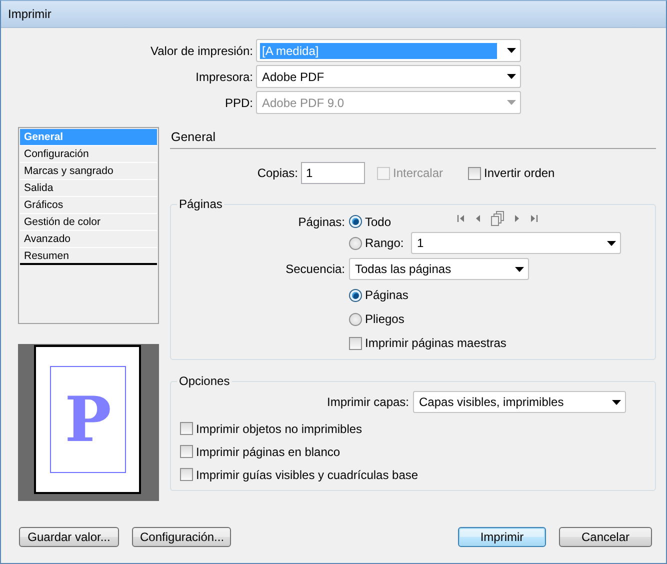  What do you see at coordinates (605, 537) in the screenshot?
I see `dialog-button: Cancelar` at bounding box center [605, 537].